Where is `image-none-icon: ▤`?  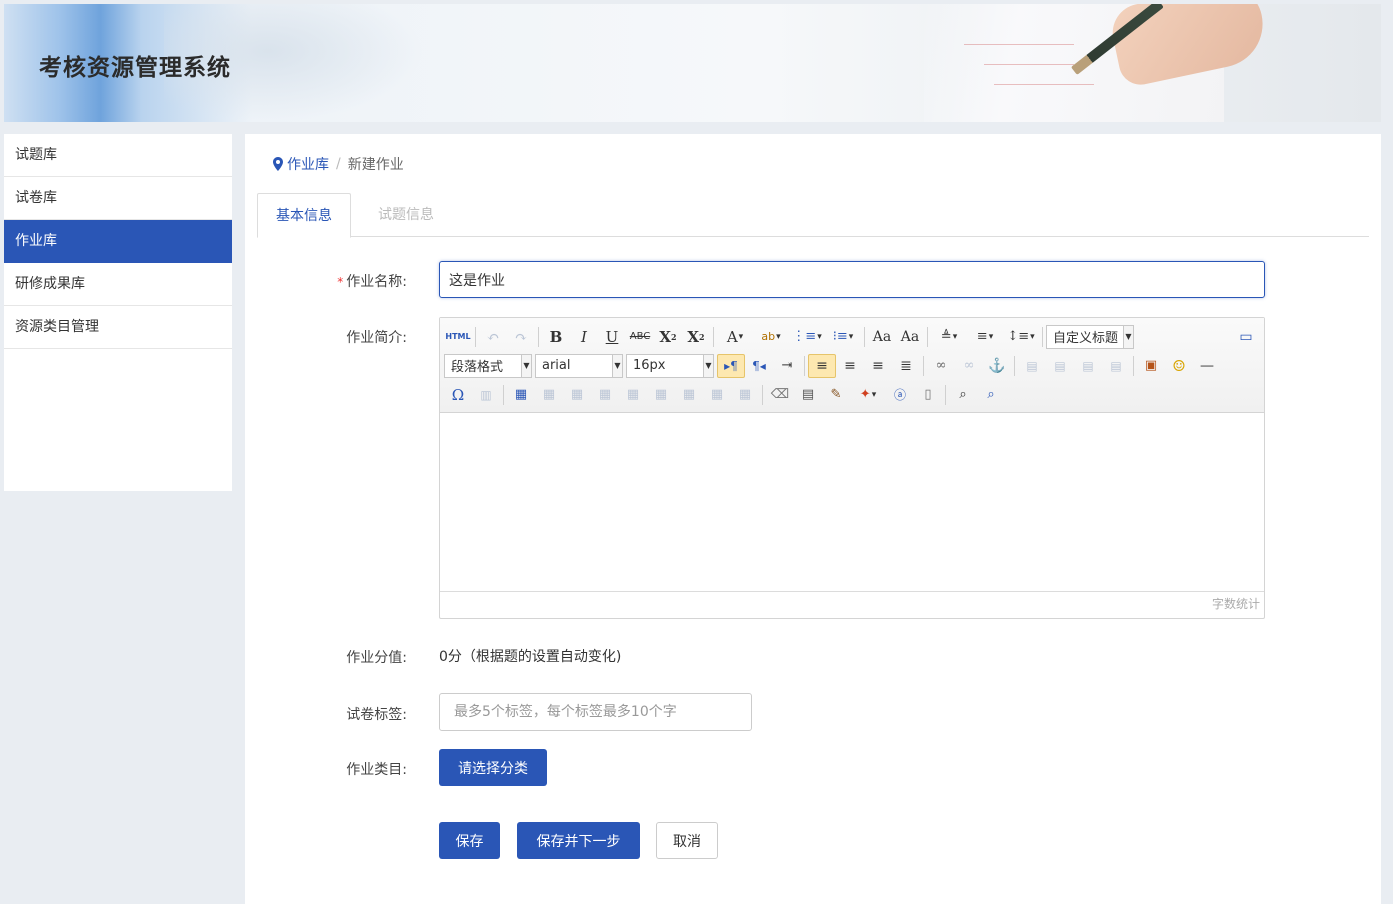 image-none-icon: ▤ is located at coordinates (1032, 366).